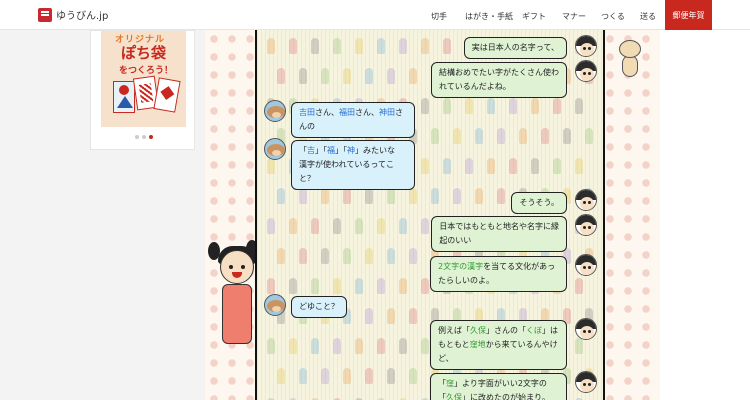 Image resolution: width=750 pixels, height=400 pixels. Describe the element at coordinates (489, 16) in the screenshot. I see `nav-item-postcards: はがき・手紙` at that location.